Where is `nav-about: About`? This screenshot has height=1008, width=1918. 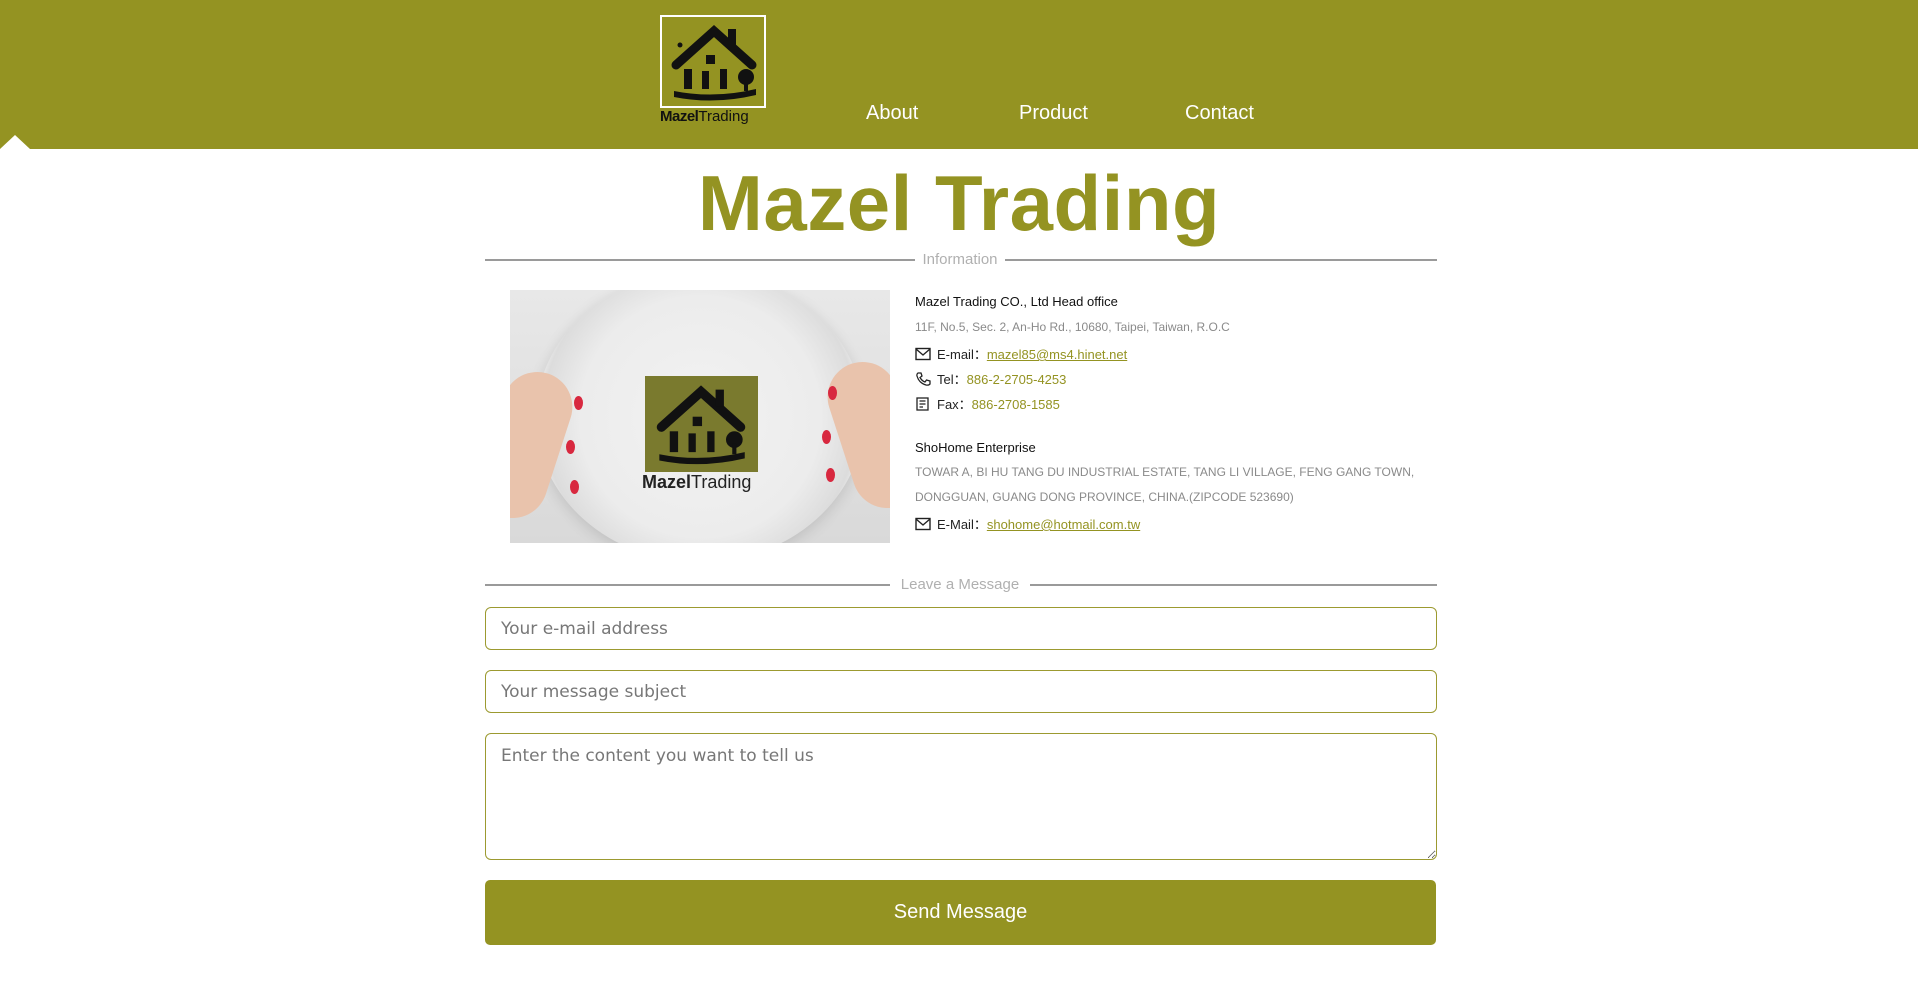 nav-about: About is located at coordinates (892, 113).